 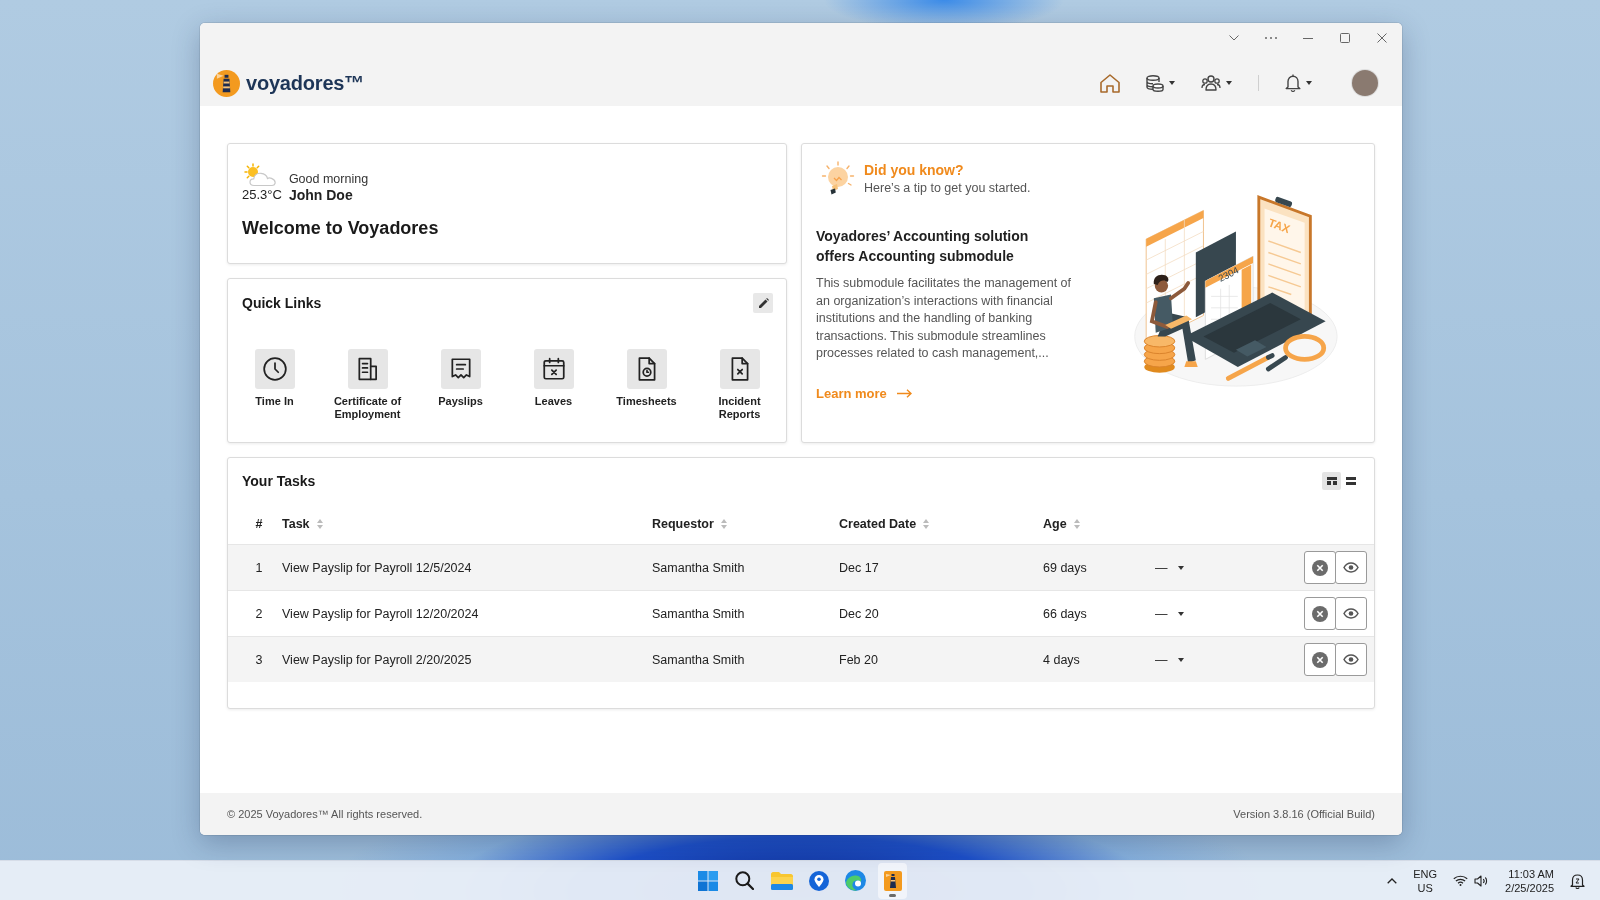 What do you see at coordinates (260, 175) in the screenshot?
I see `sun-cloud-icon` at bounding box center [260, 175].